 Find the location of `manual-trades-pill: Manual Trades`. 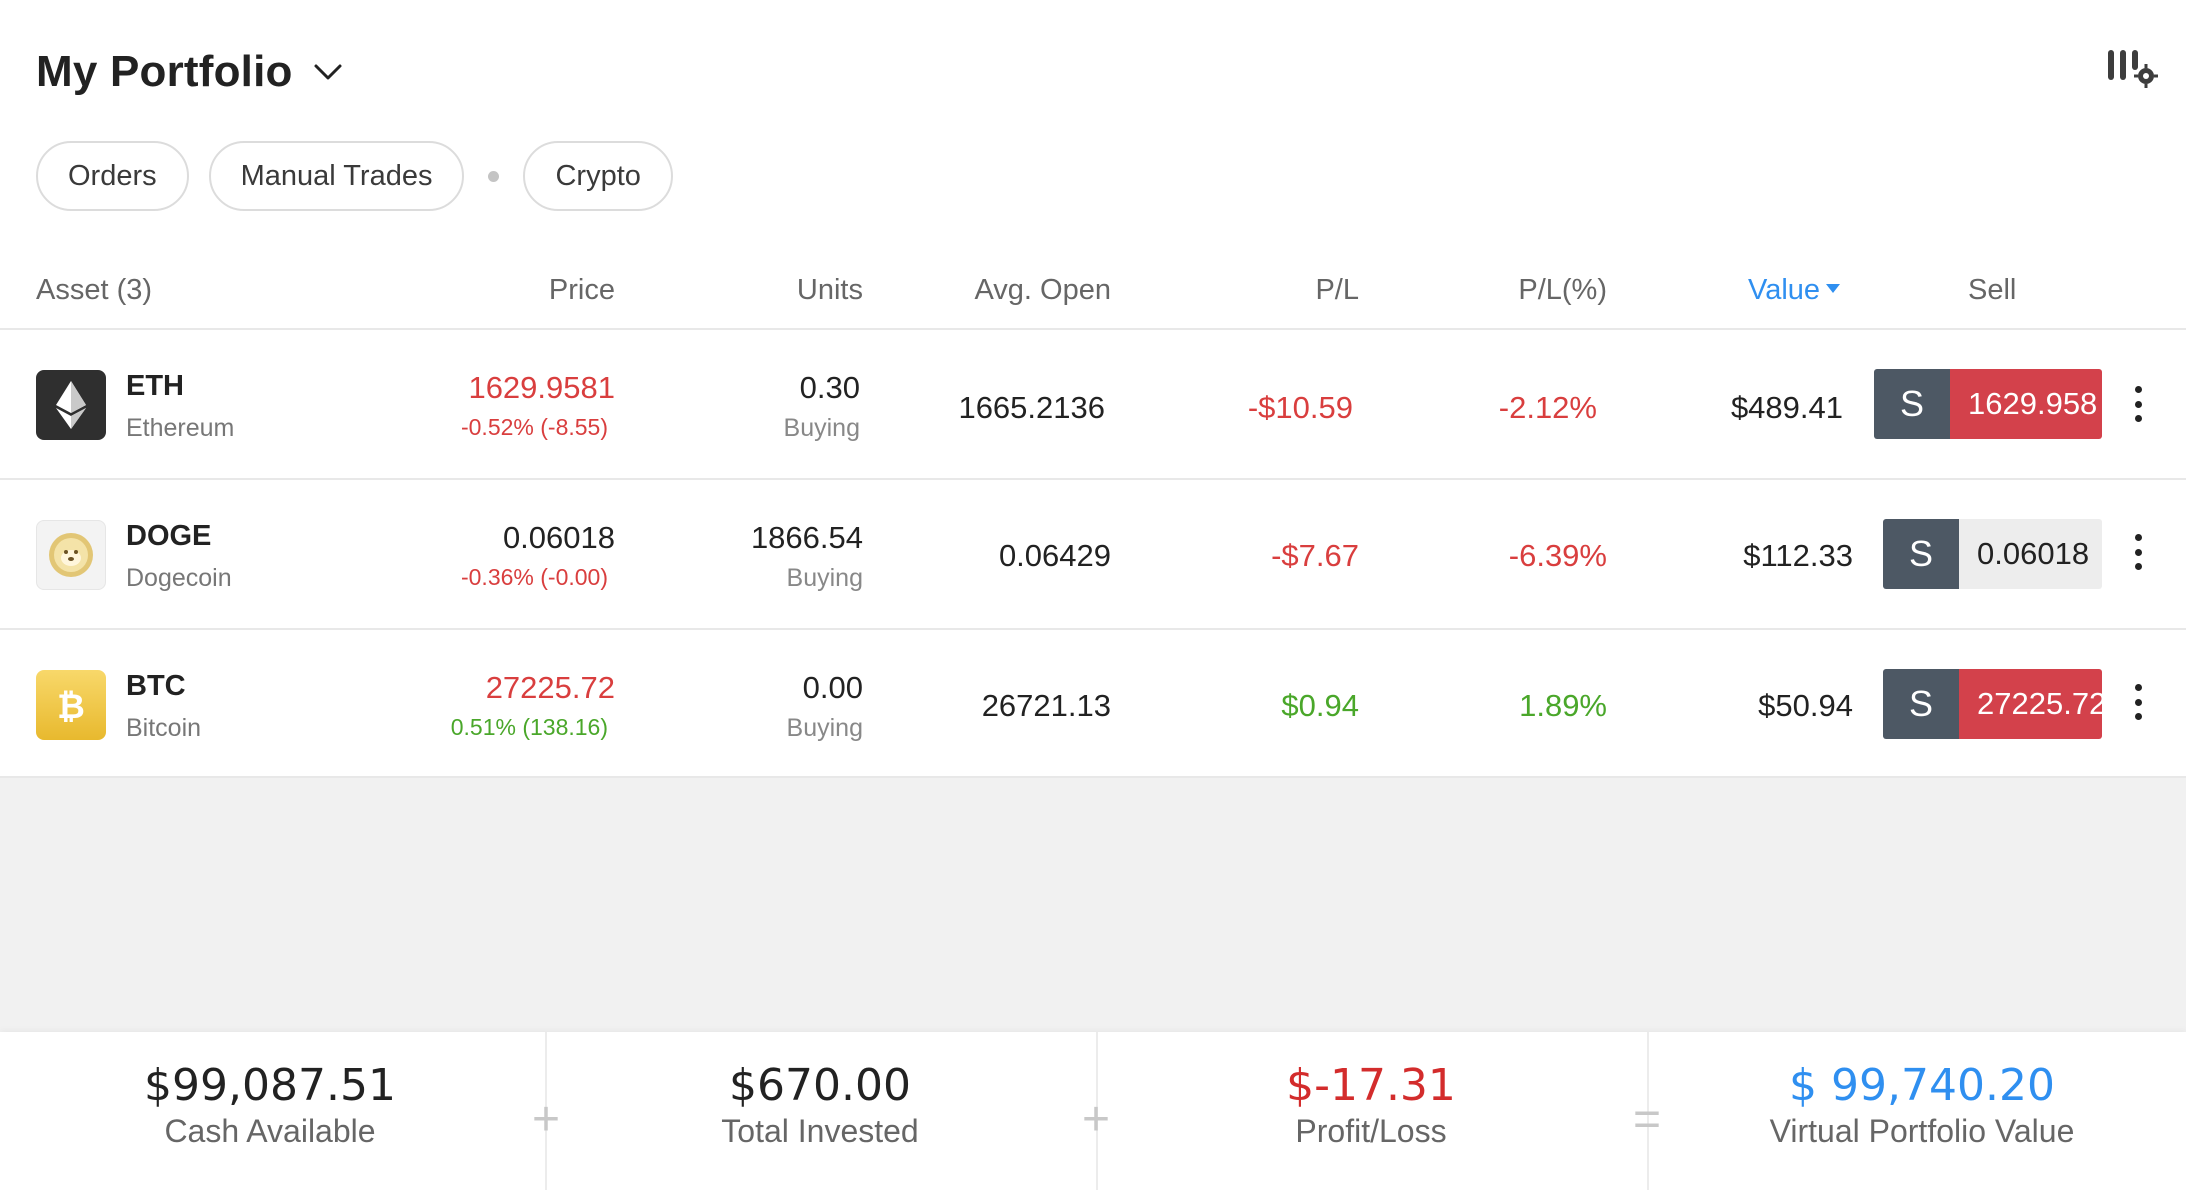

manual-trades-pill: Manual Trades is located at coordinates (336, 176).